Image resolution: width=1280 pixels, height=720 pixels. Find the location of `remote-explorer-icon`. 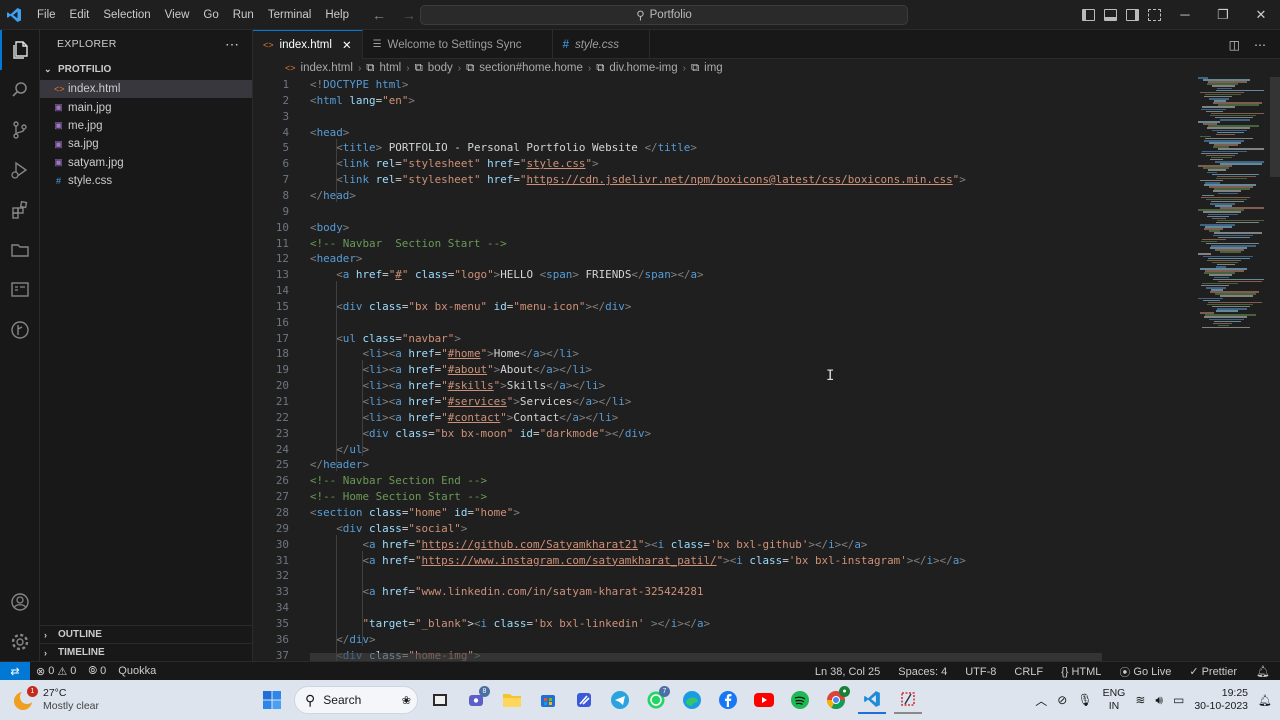

remote-explorer-icon is located at coordinates (20, 290).